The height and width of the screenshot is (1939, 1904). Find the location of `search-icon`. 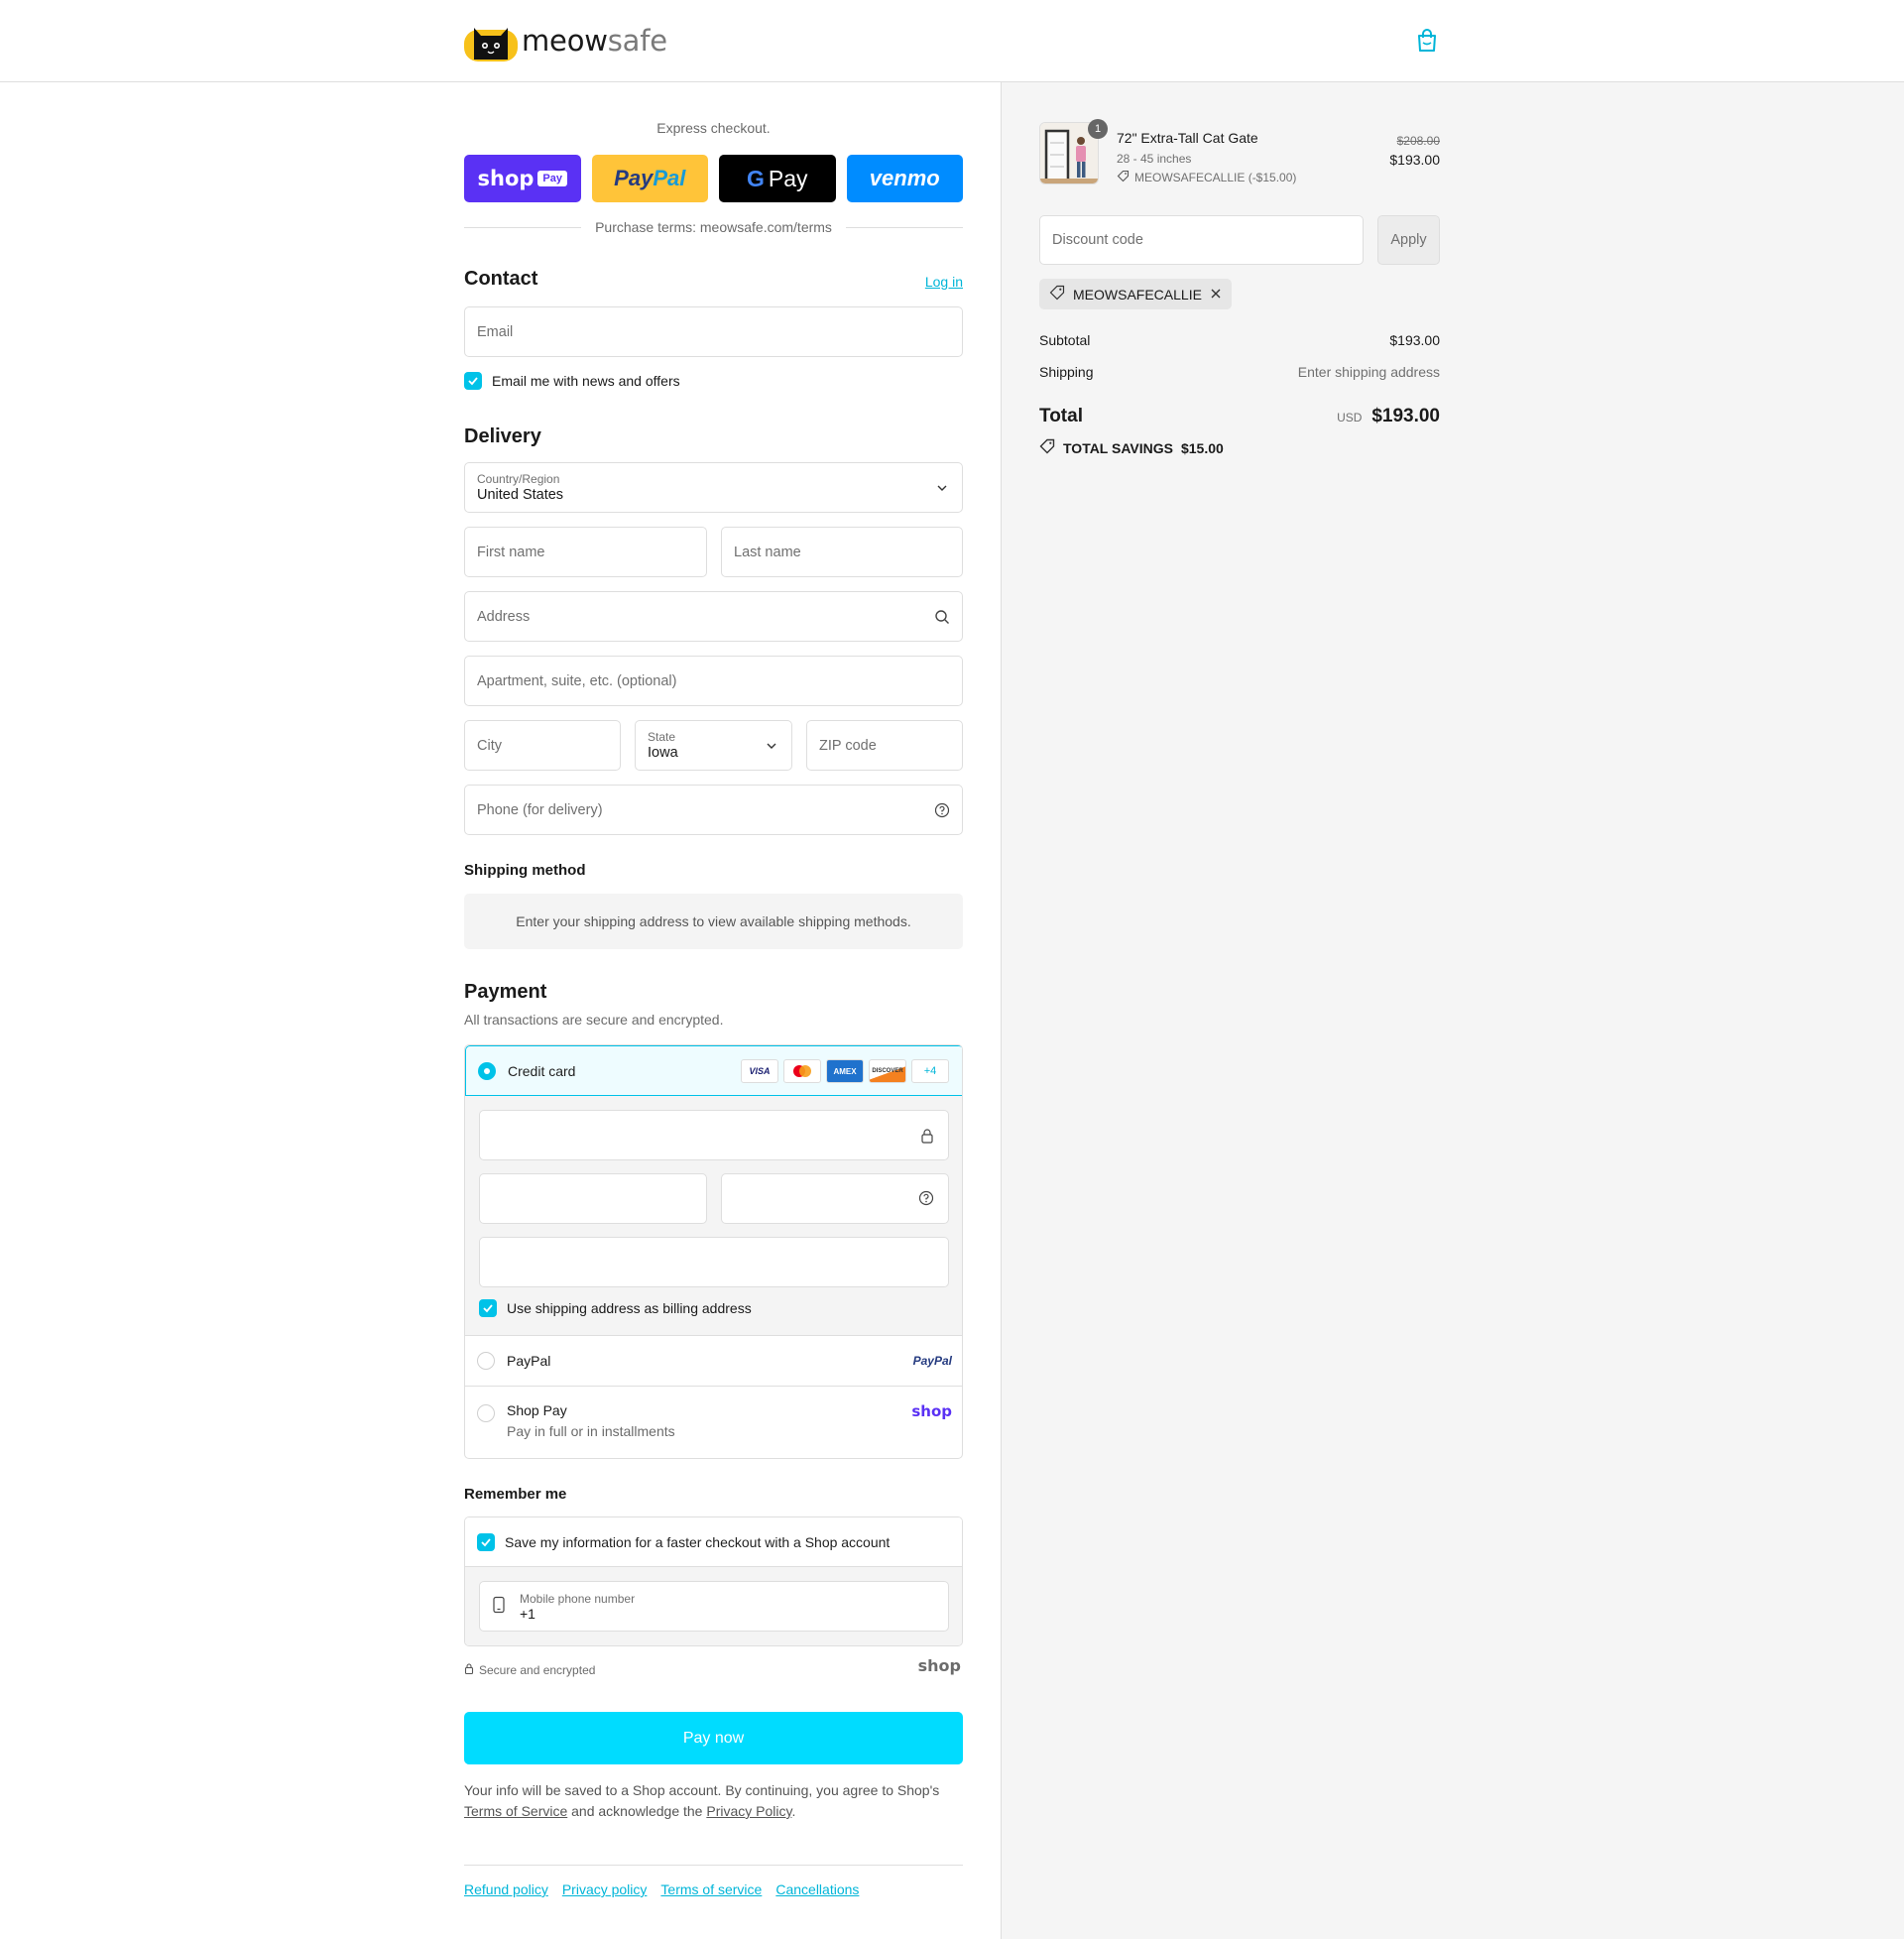

search-icon is located at coordinates (942, 617).